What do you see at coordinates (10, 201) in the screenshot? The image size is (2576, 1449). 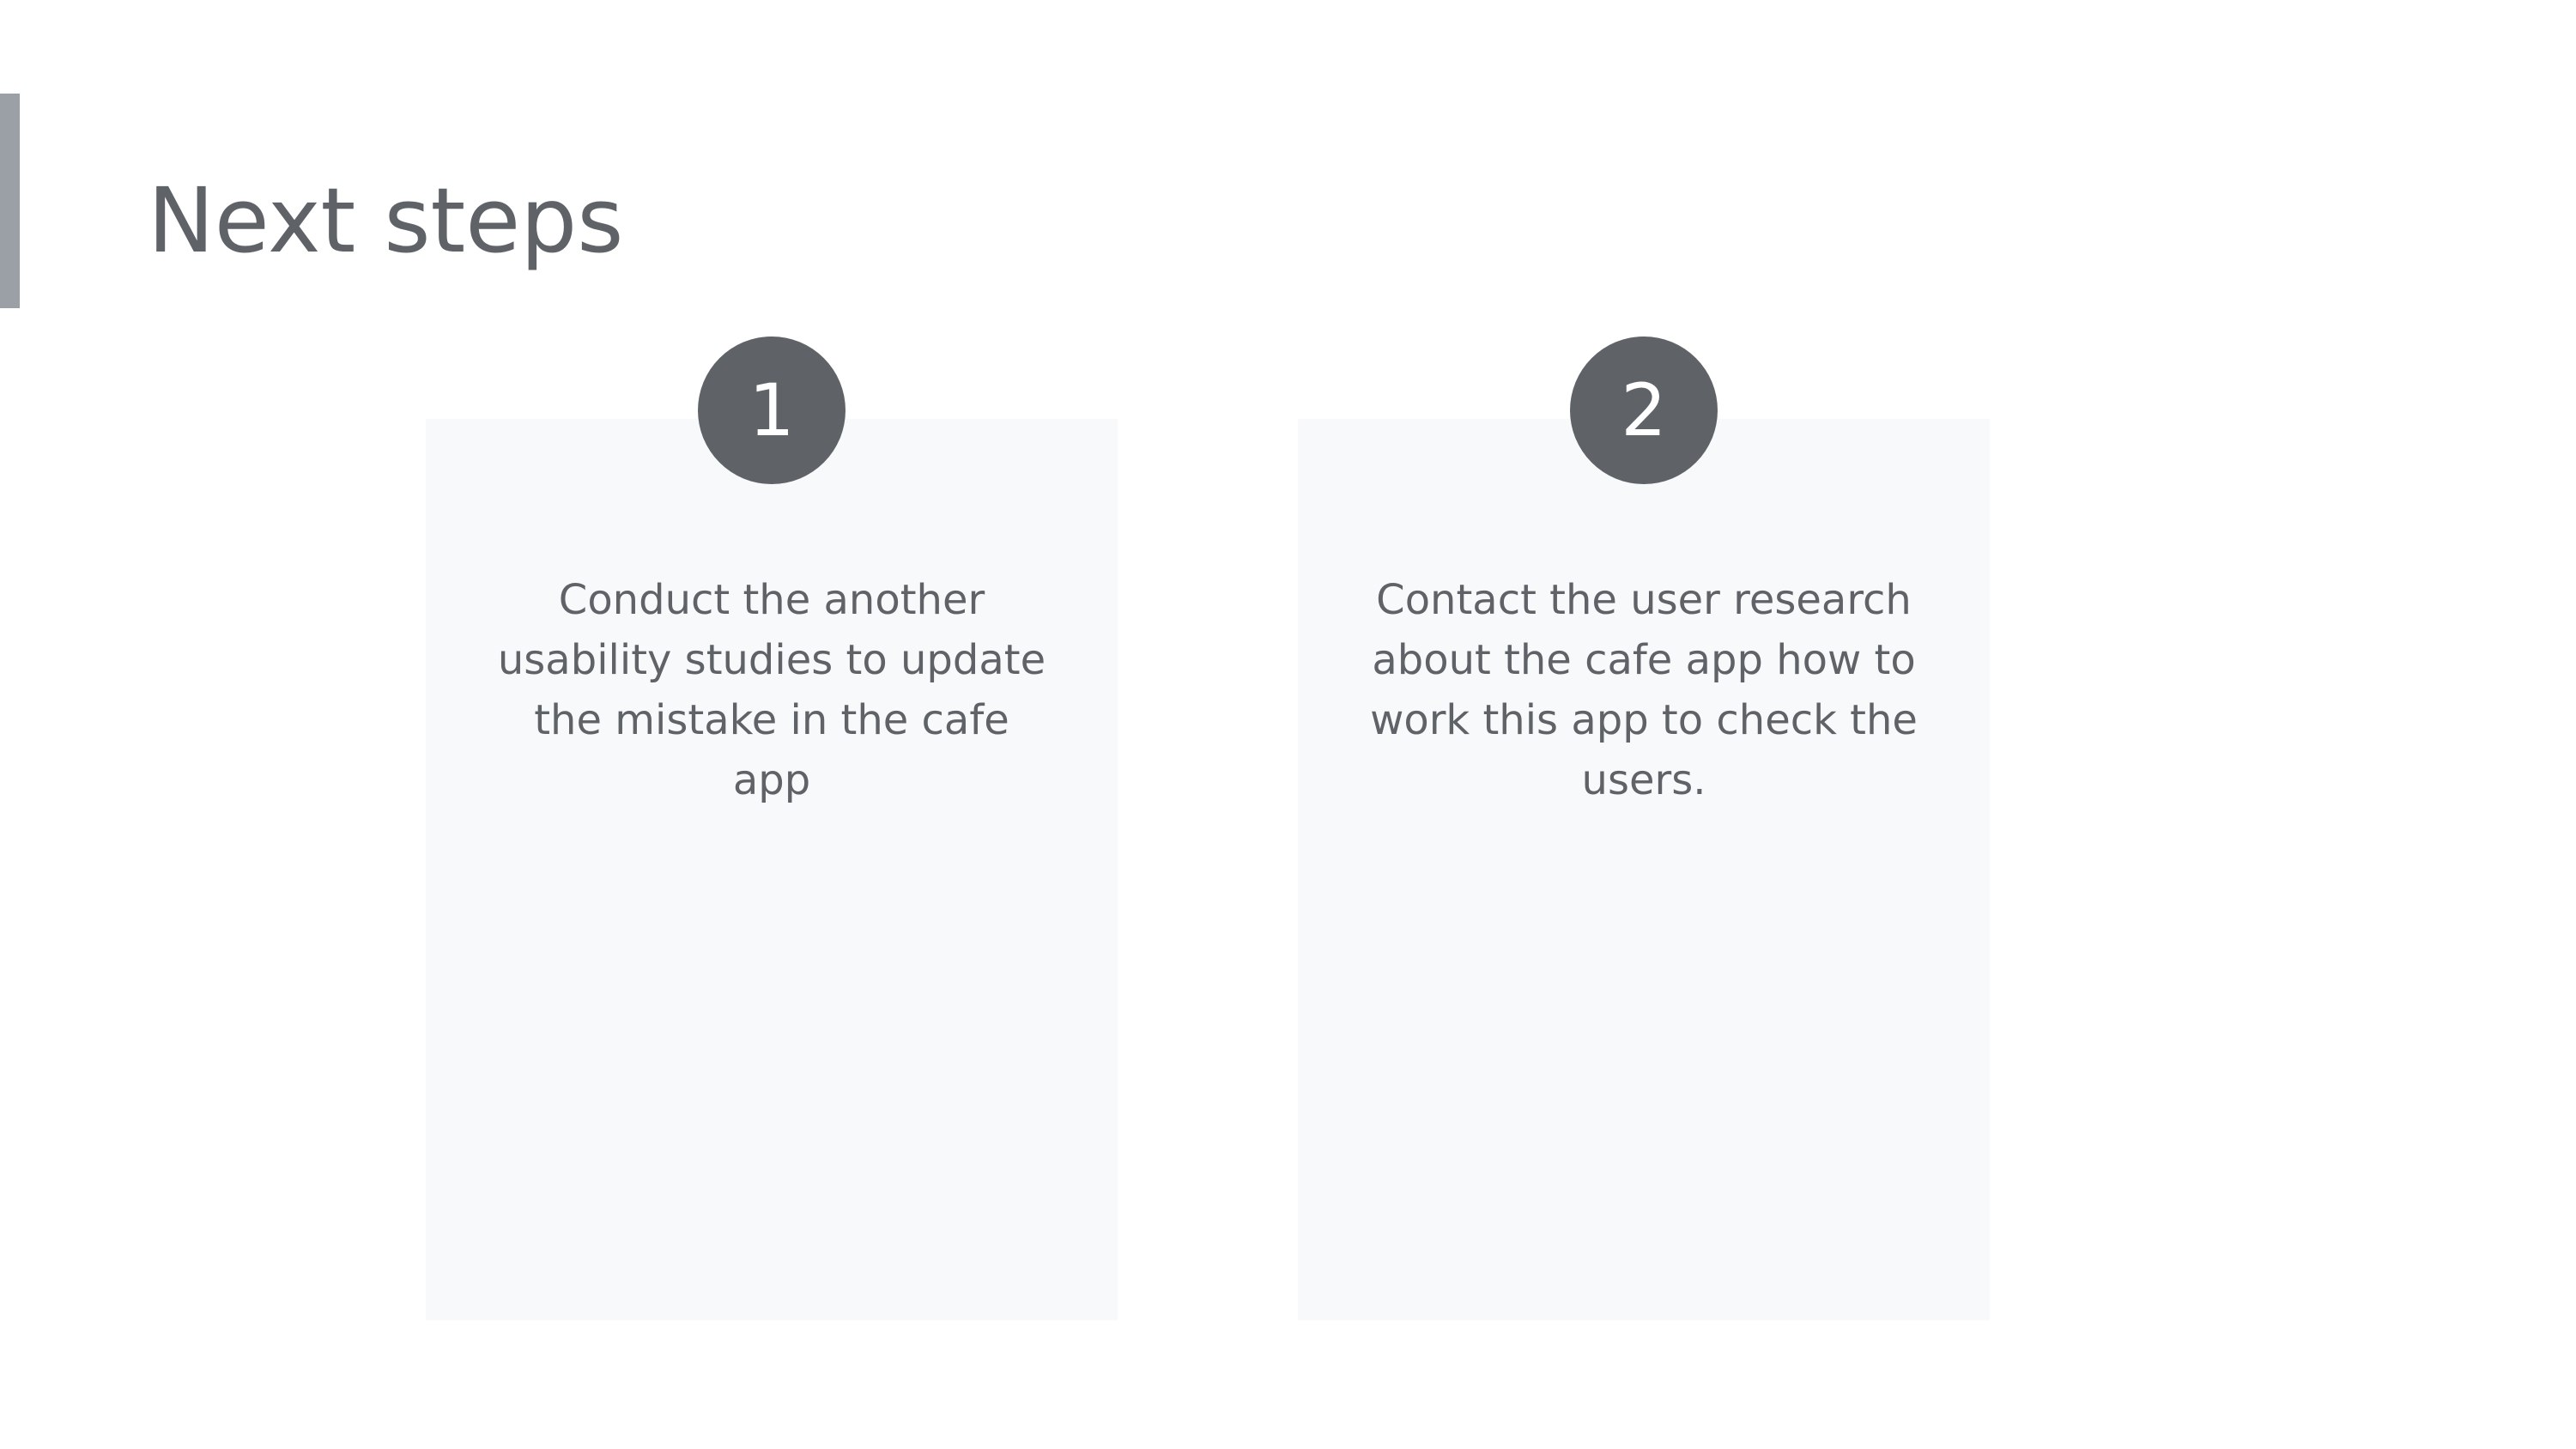 I see `accent-bar` at bounding box center [10, 201].